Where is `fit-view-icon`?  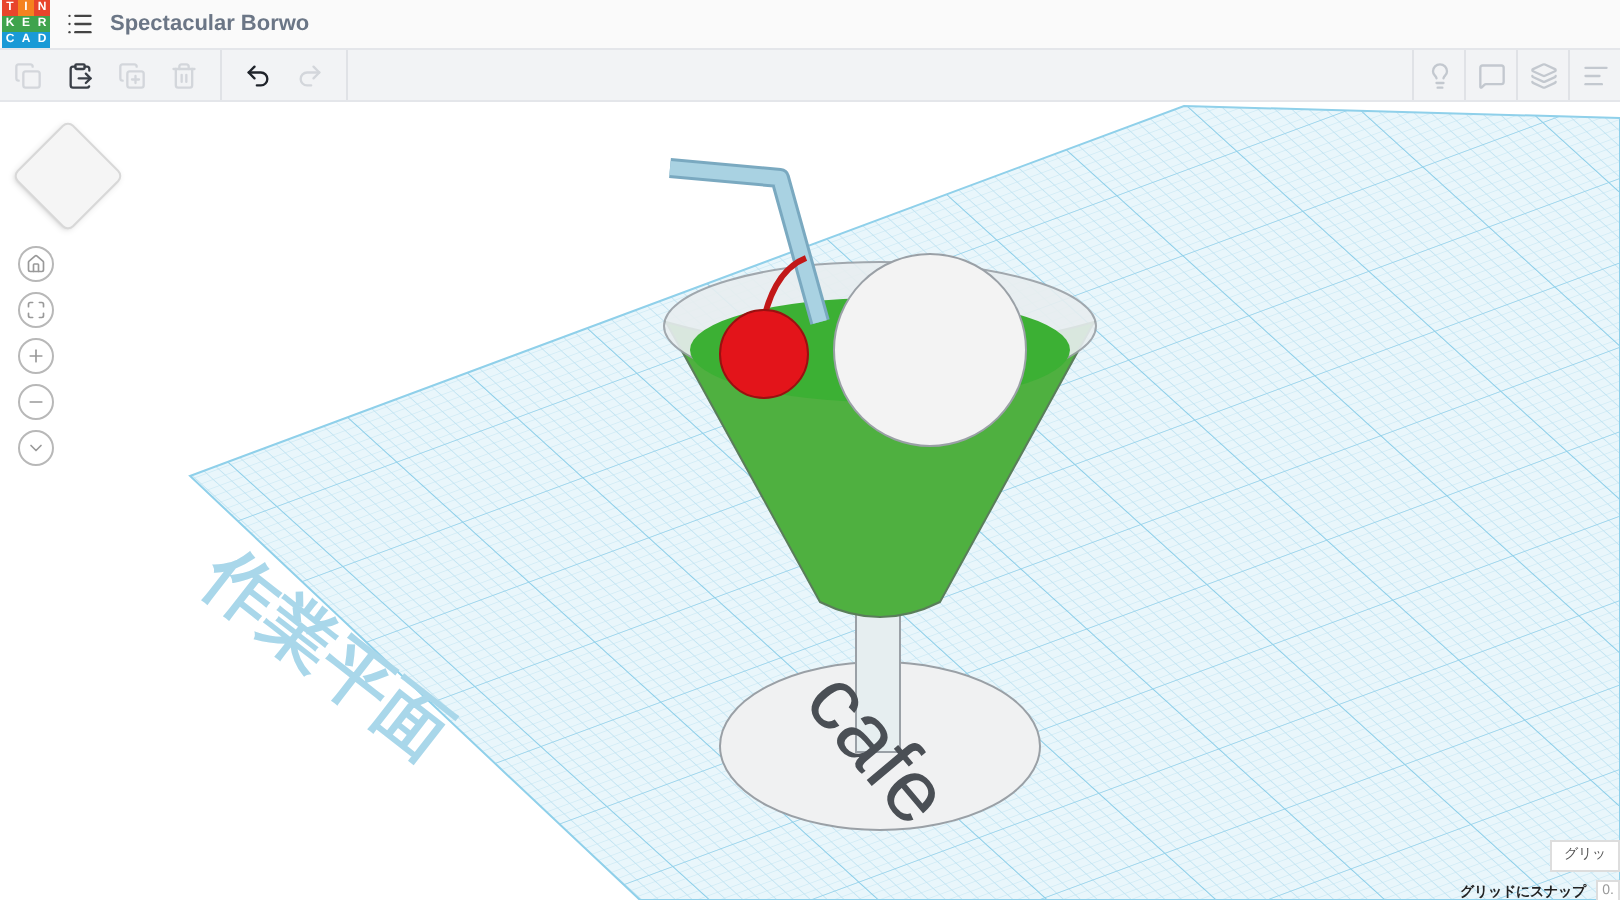 fit-view-icon is located at coordinates (36, 310).